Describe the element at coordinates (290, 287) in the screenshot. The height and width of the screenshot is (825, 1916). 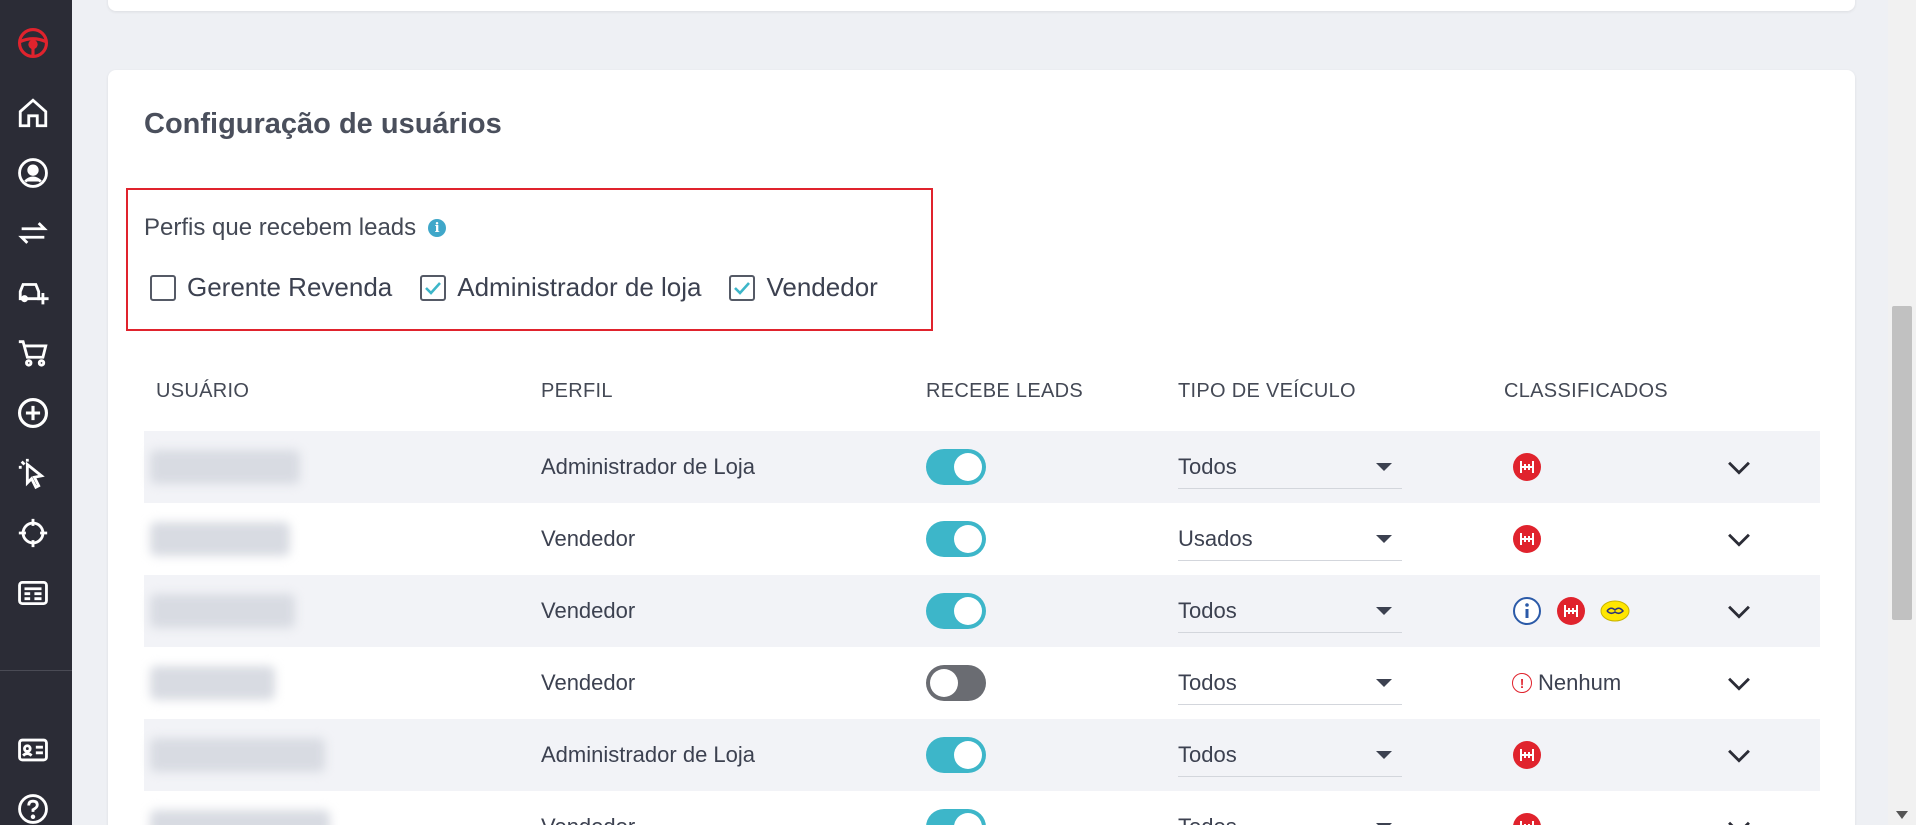
I see `checkbox-label: Gerente Revenda` at that location.